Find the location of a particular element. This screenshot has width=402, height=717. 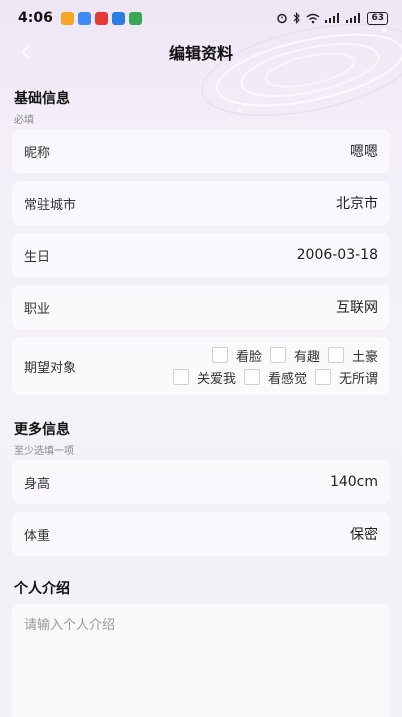

chevron-left-icon is located at coordinates (25, 52).